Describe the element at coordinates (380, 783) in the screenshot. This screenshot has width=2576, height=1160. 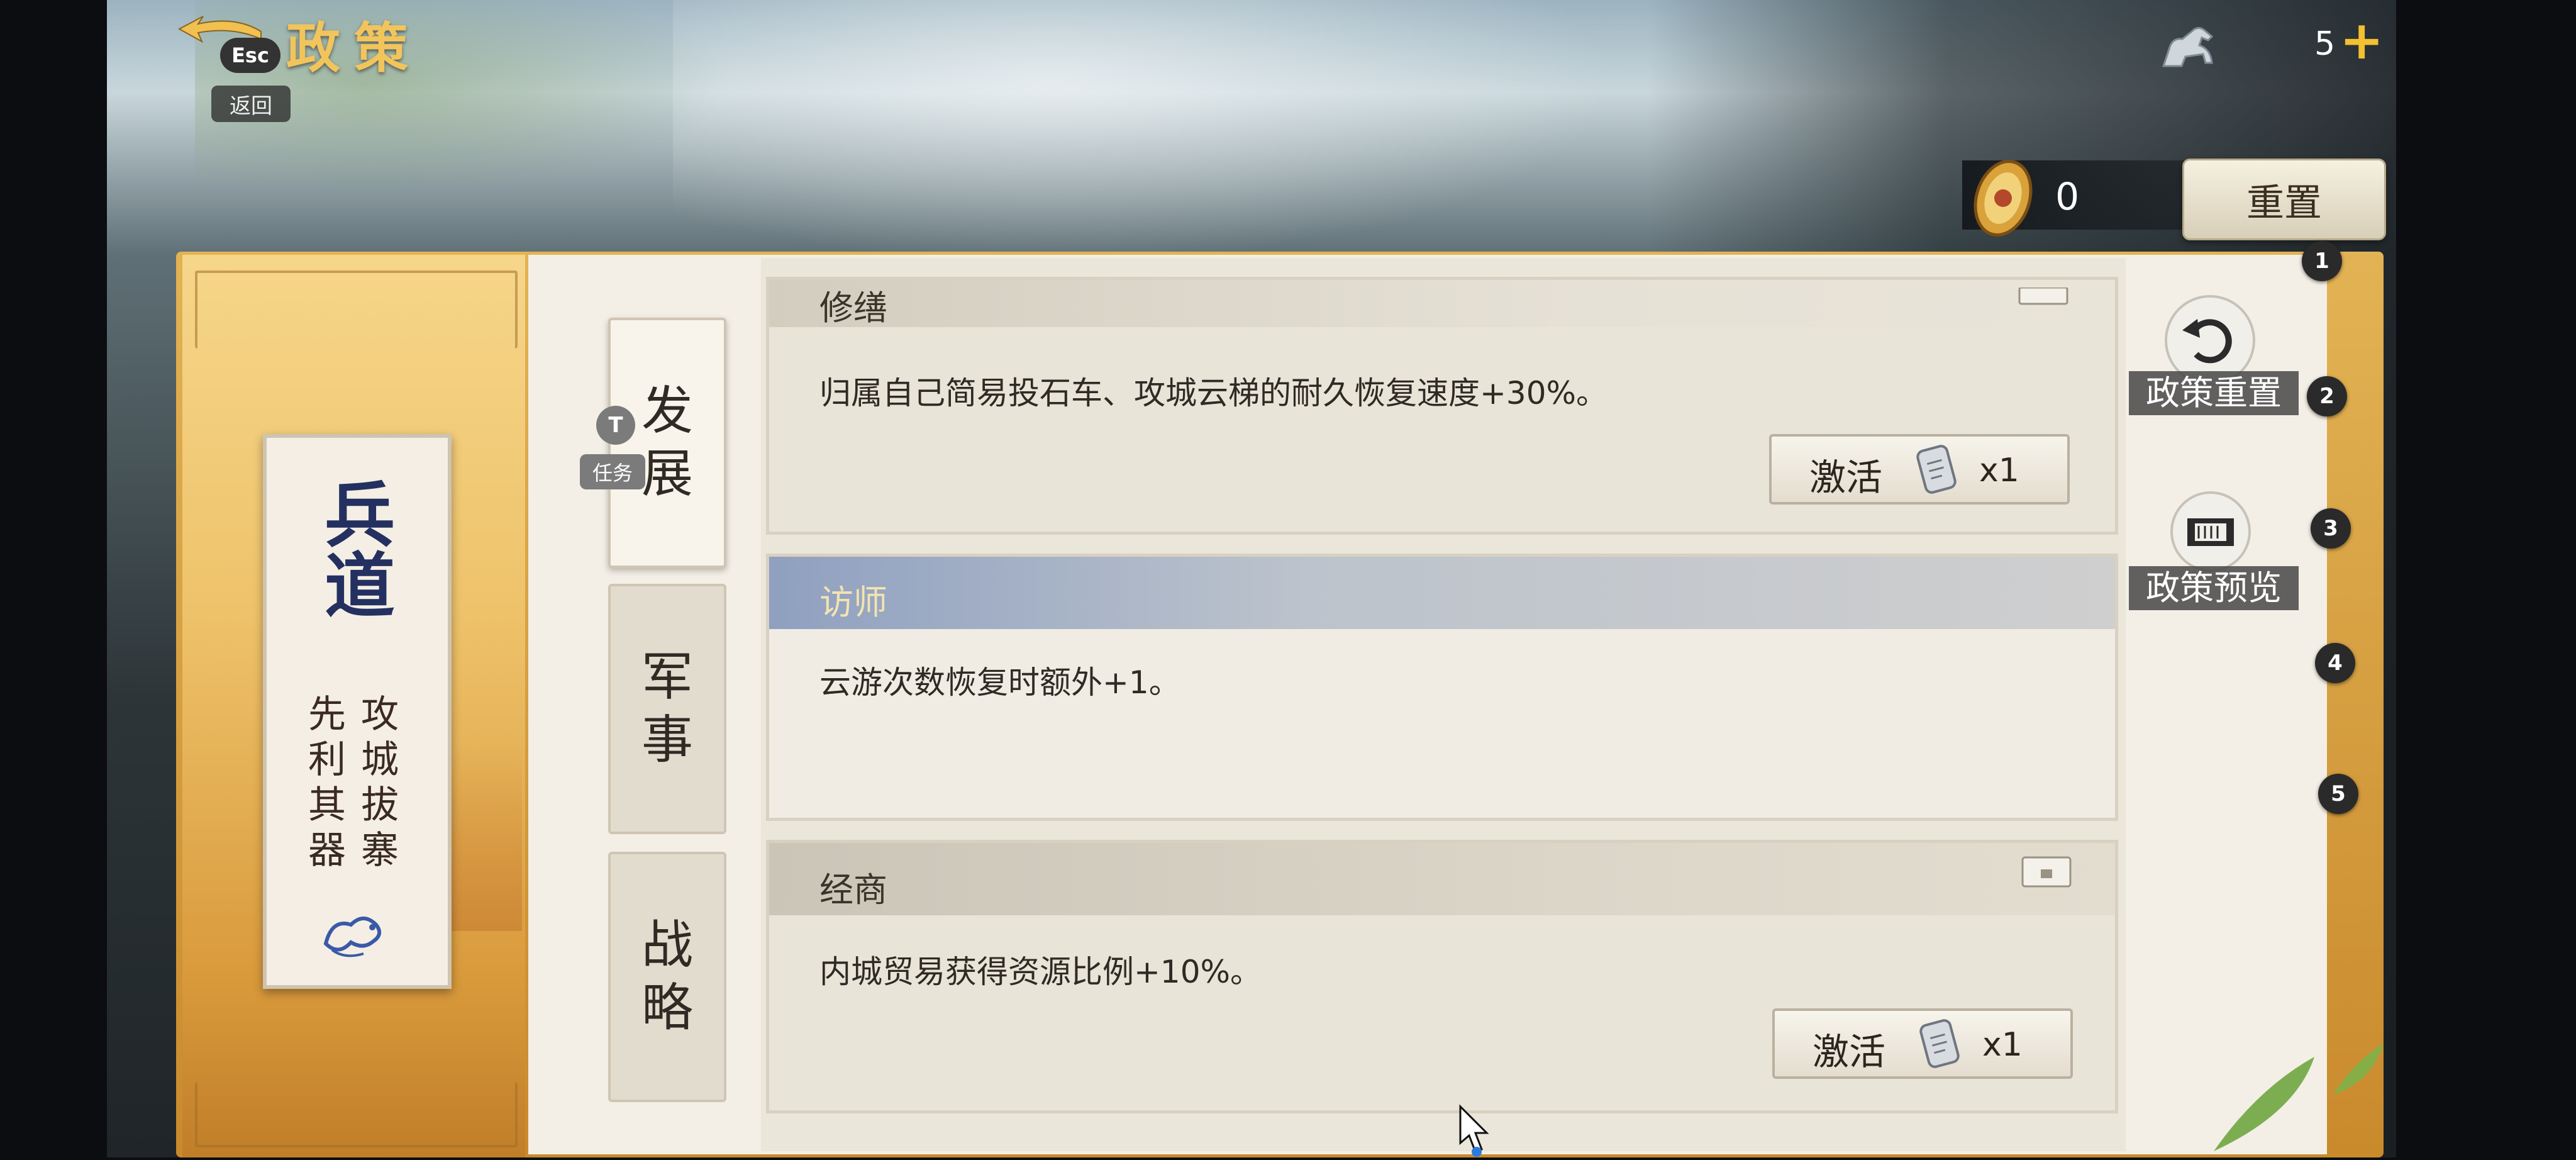
I see `motto-right: 攻城拔寨` at that location.